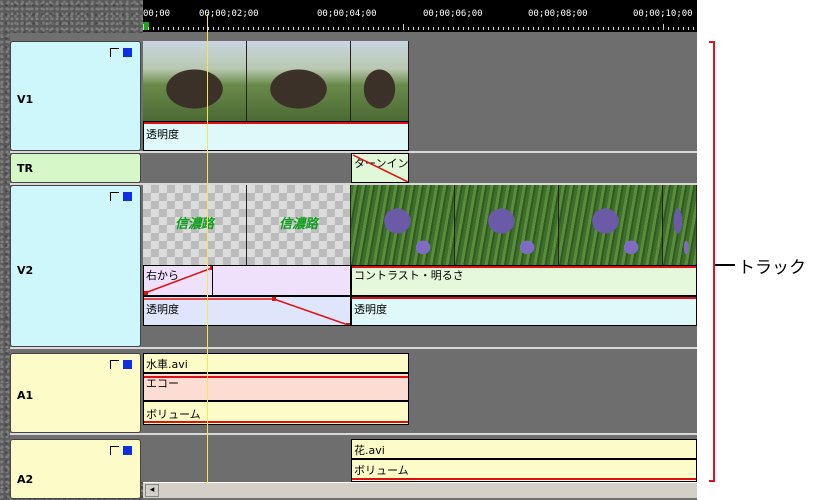 The width and height of the screenshot is (838, 500). I want to click on audio-clip-name: 水車.avi, so click(167, 364).